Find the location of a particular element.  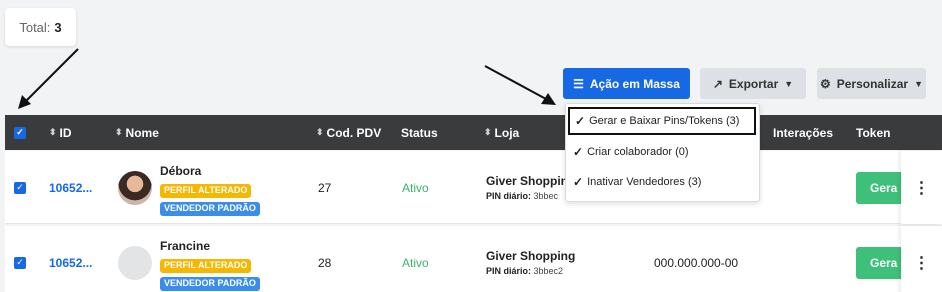

menu-item-create-collaborator: ✓ Criar colaborador (0) is located at coordinates (631, 152).